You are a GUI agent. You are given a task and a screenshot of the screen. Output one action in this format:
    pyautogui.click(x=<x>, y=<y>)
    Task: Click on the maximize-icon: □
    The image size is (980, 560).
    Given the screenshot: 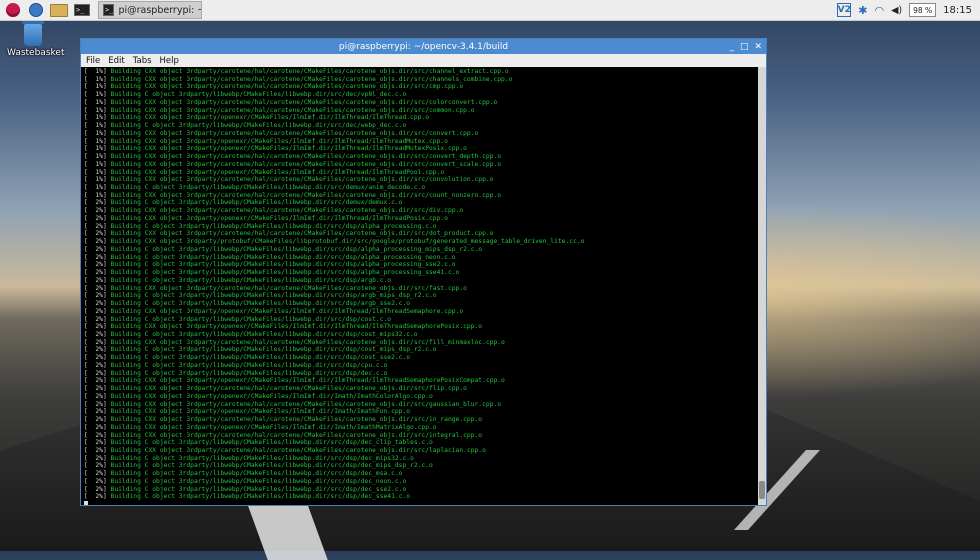 What is the action you would take?
    pyautogui.click(x=744, y=47)
    